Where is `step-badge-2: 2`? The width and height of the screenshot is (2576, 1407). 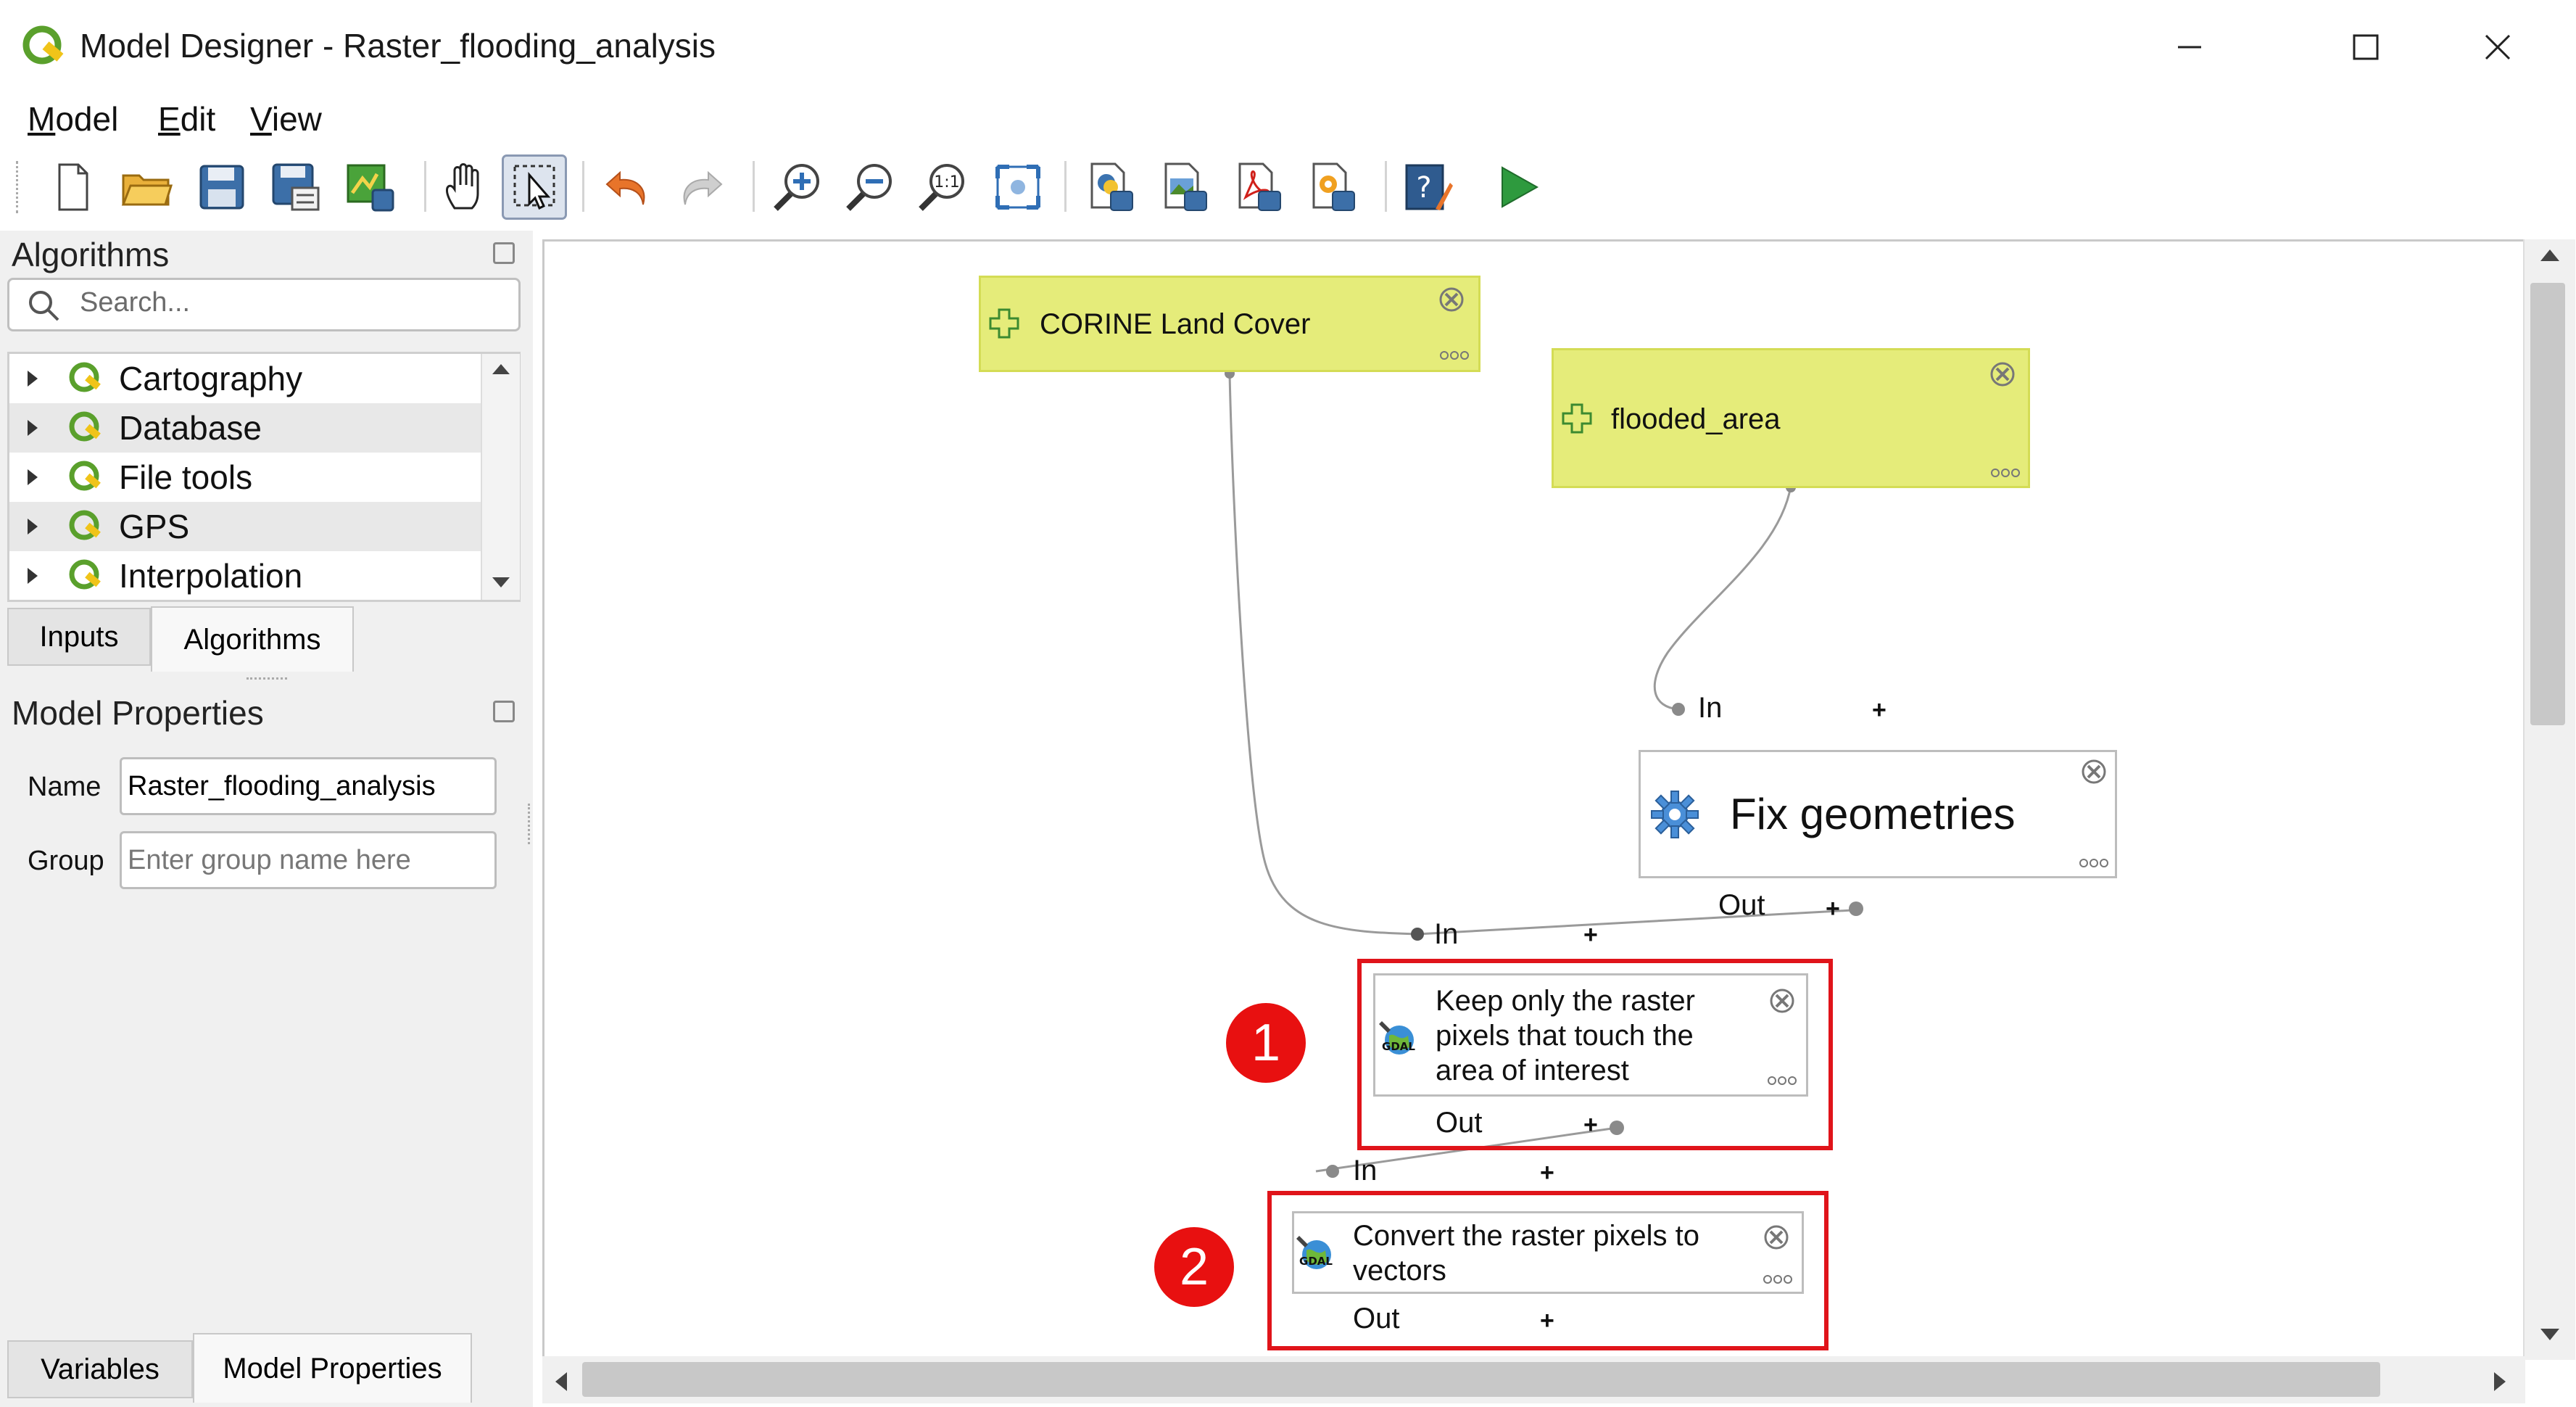 step-badge-2: 2 is located at coordinates (1194, 1267).